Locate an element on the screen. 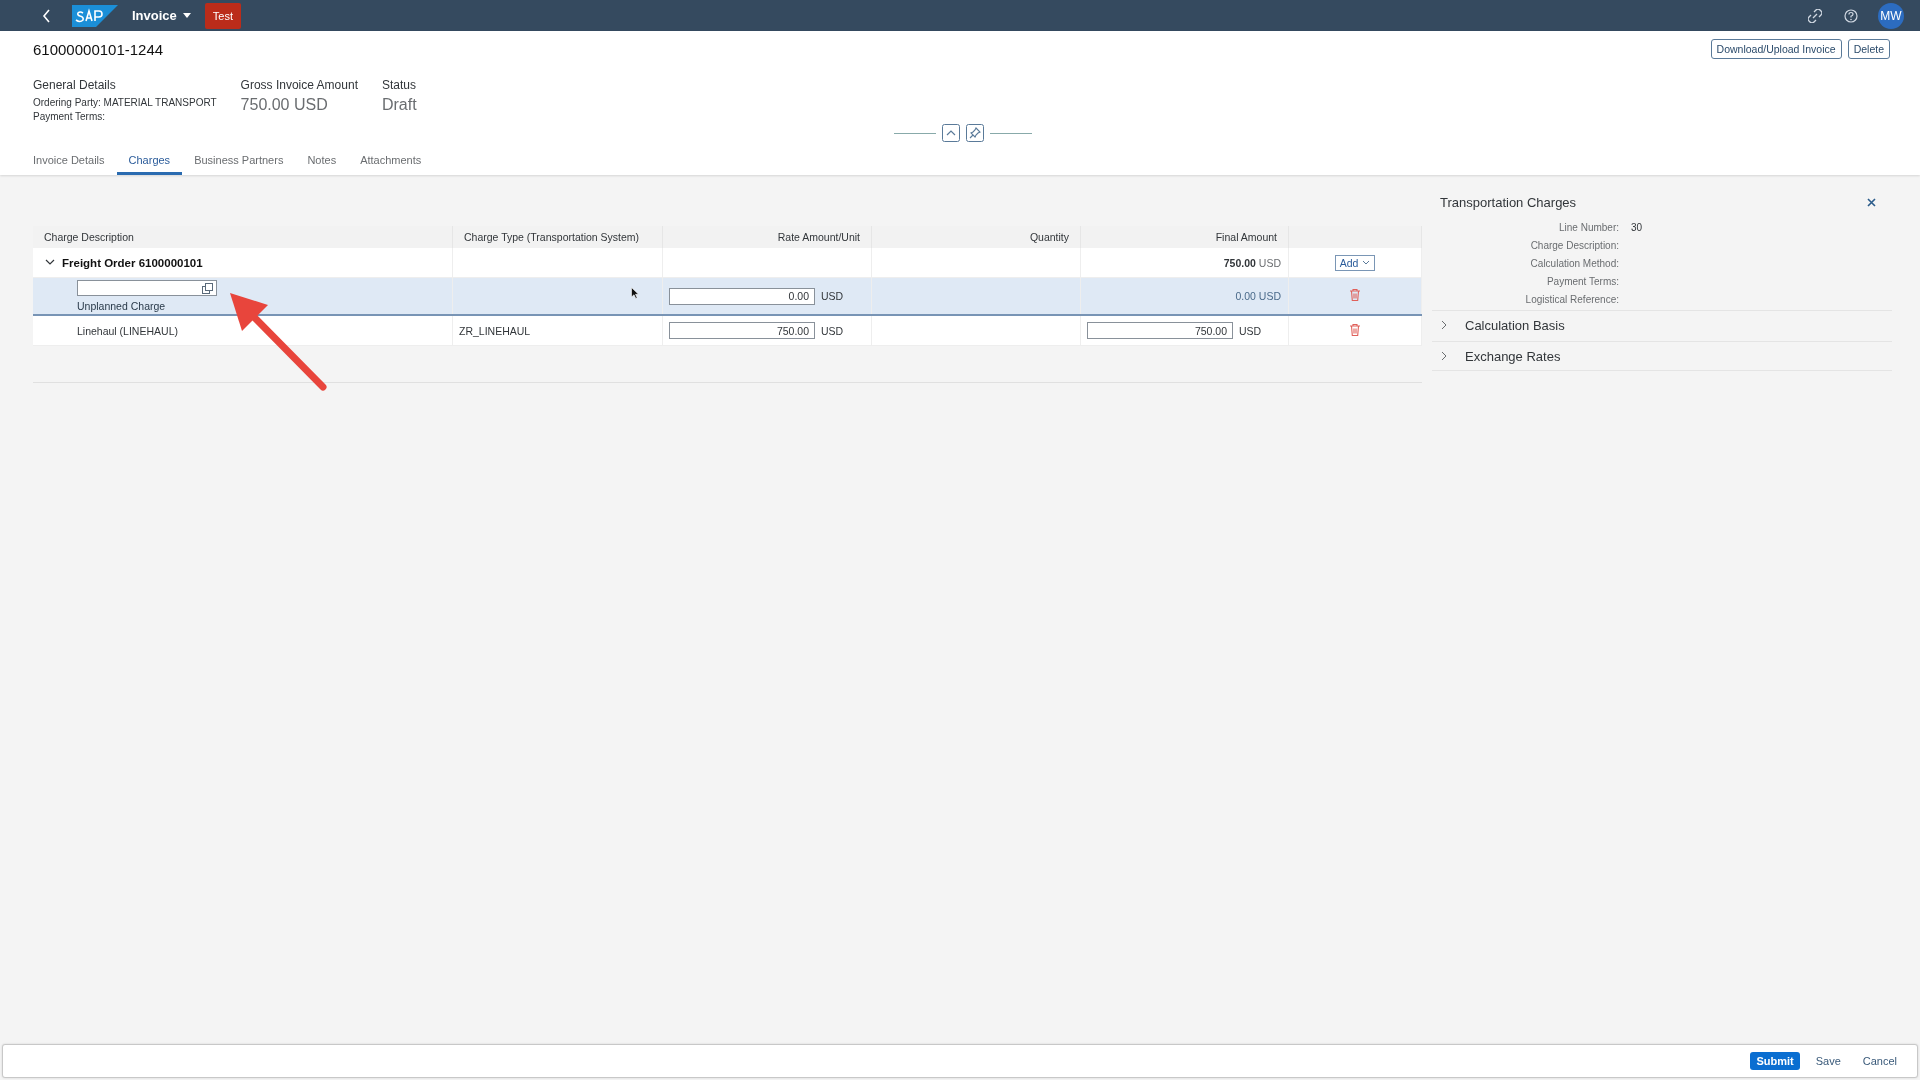 The width and height of the screenshot is (1920, 1080). table-row: Linehaul (LINEHAUL) ZR_LINEHAUL 750.00 USD 750.00 USD is located at coordinates (727, 330).